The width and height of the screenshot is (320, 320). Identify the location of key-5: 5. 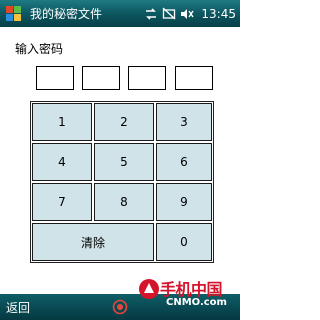
(124, 162).